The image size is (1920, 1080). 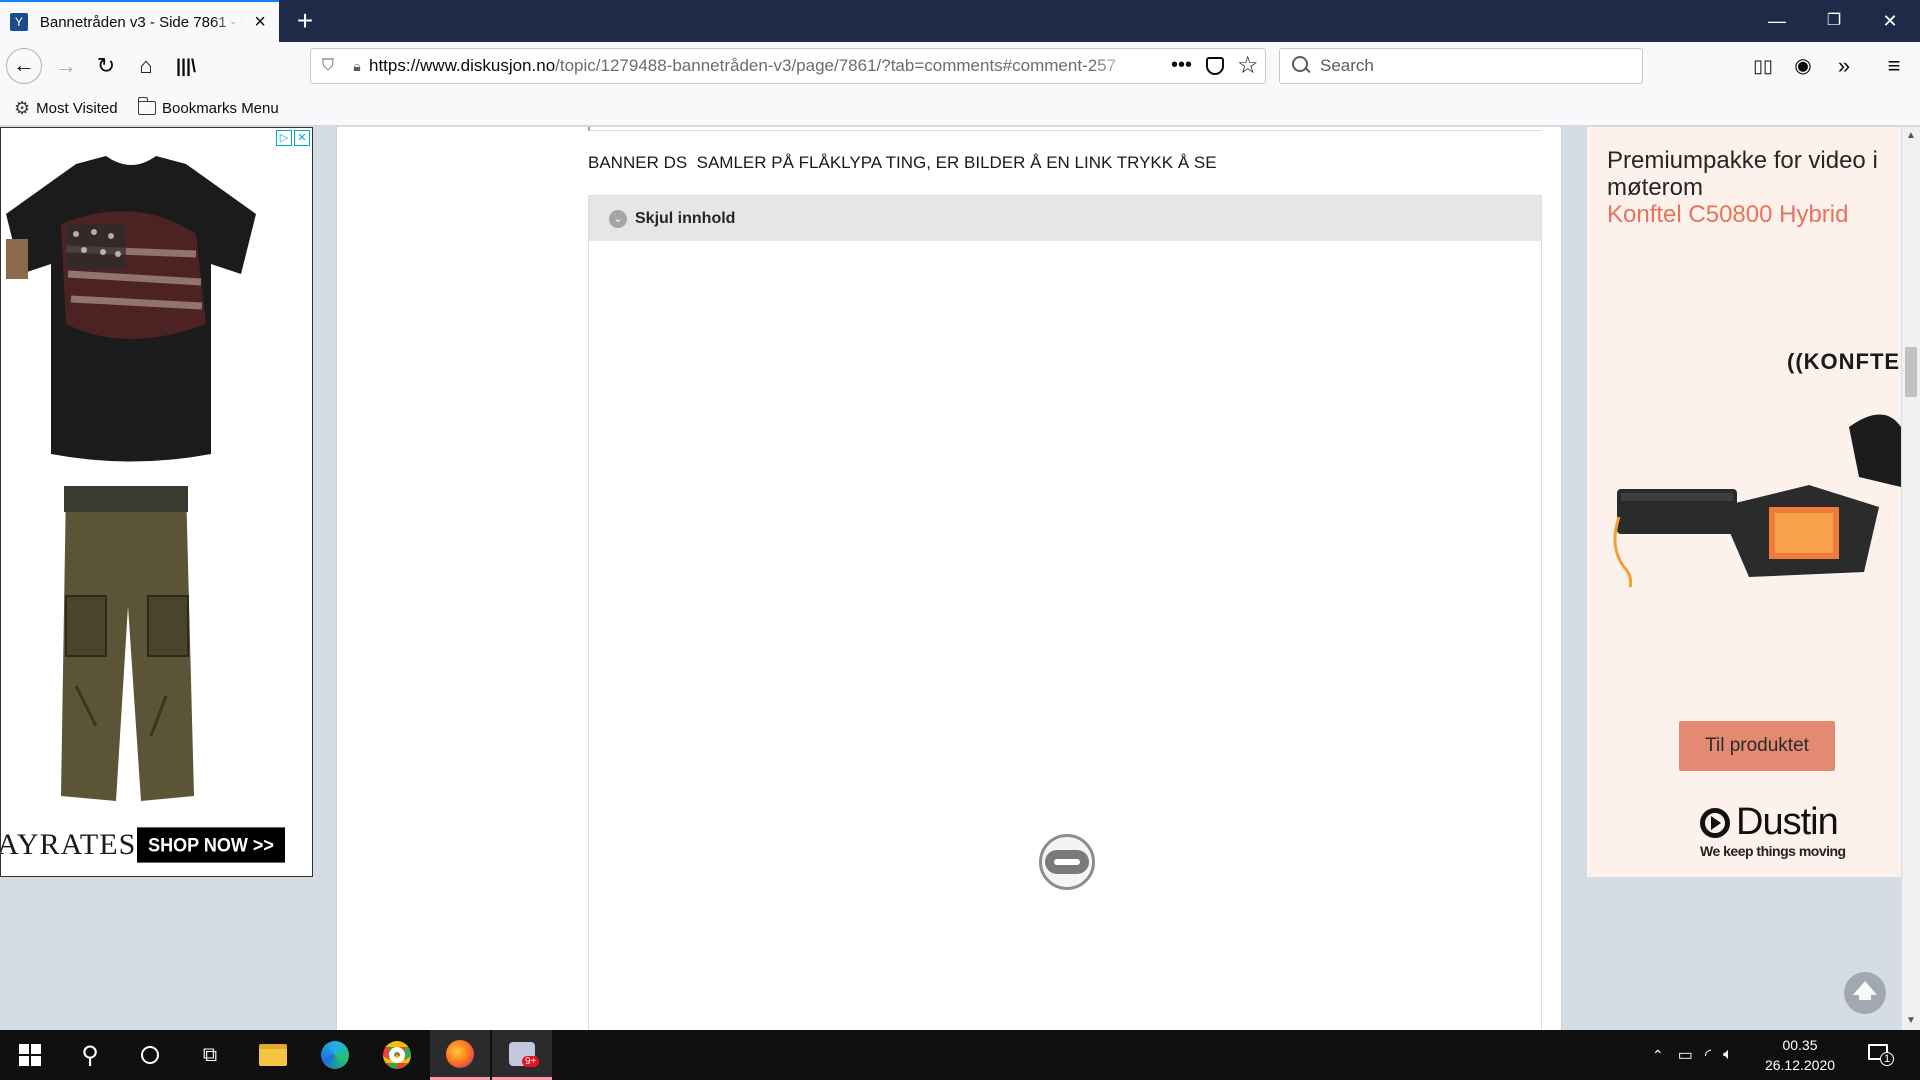 I want to click on edge-browser-icon, so click(x=335, y=1055).